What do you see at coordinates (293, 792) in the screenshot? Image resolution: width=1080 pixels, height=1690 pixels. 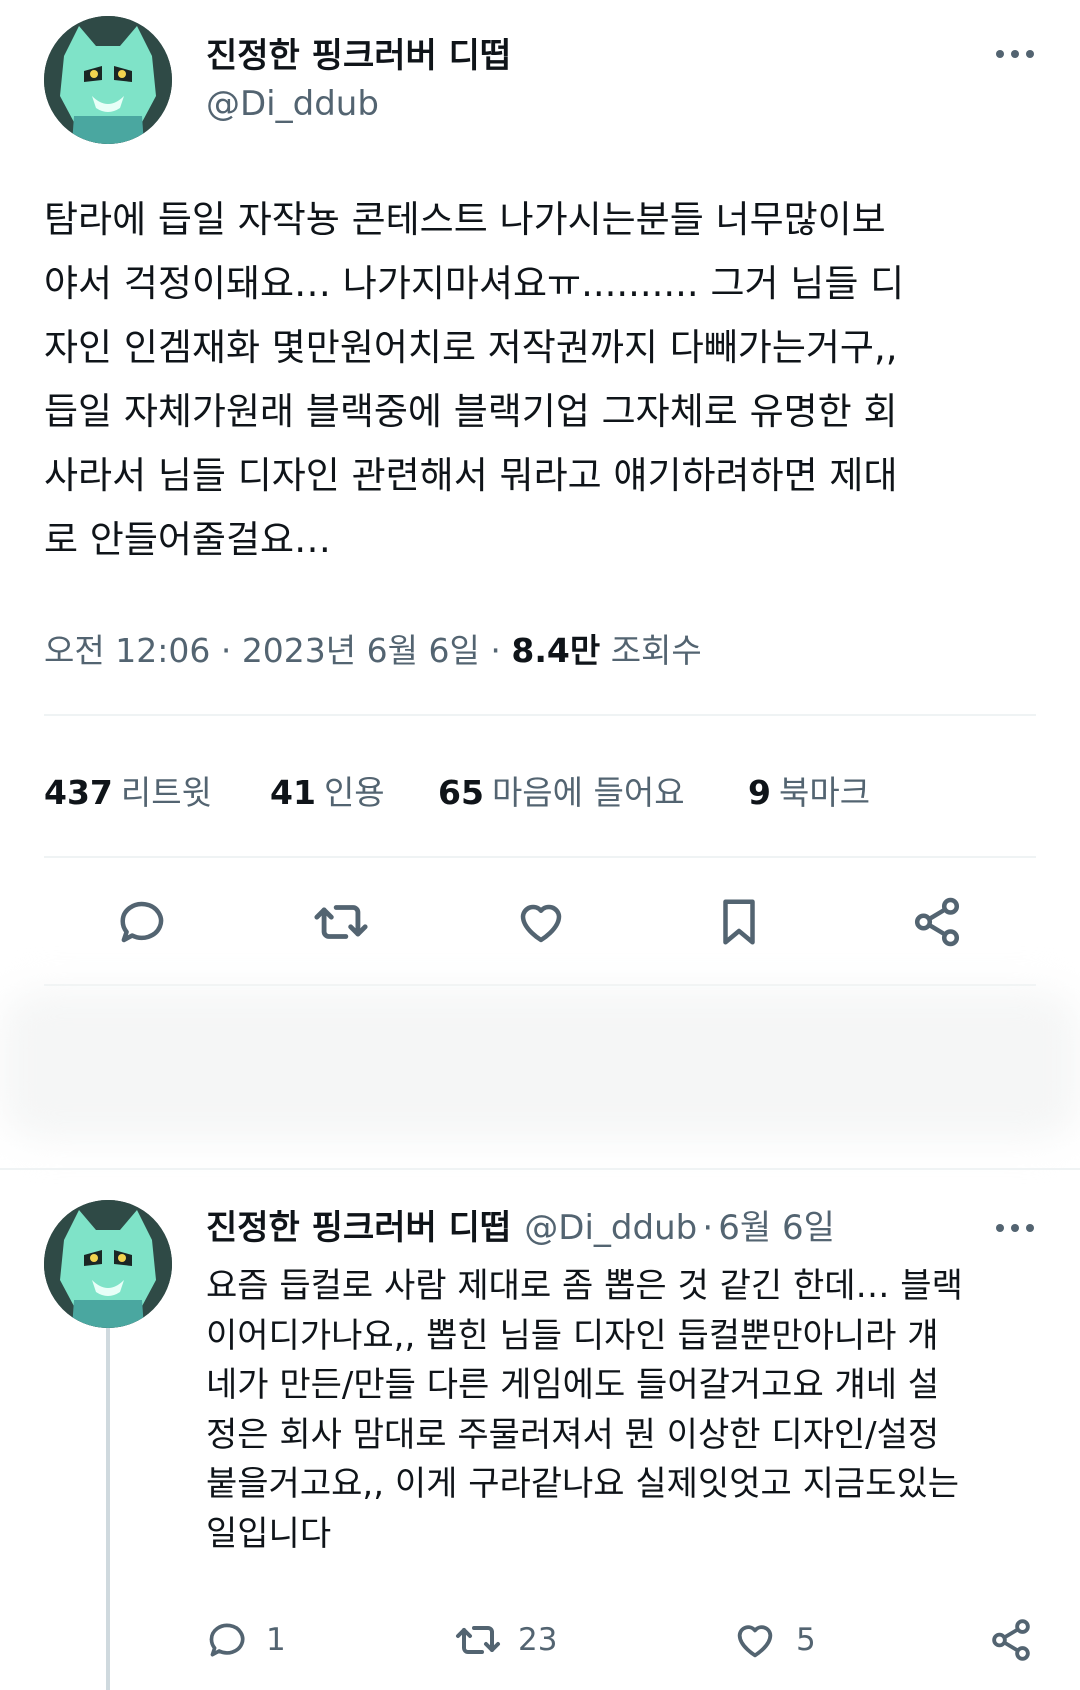 I see `quotes-count: 41` at bounding box center [293, 792].